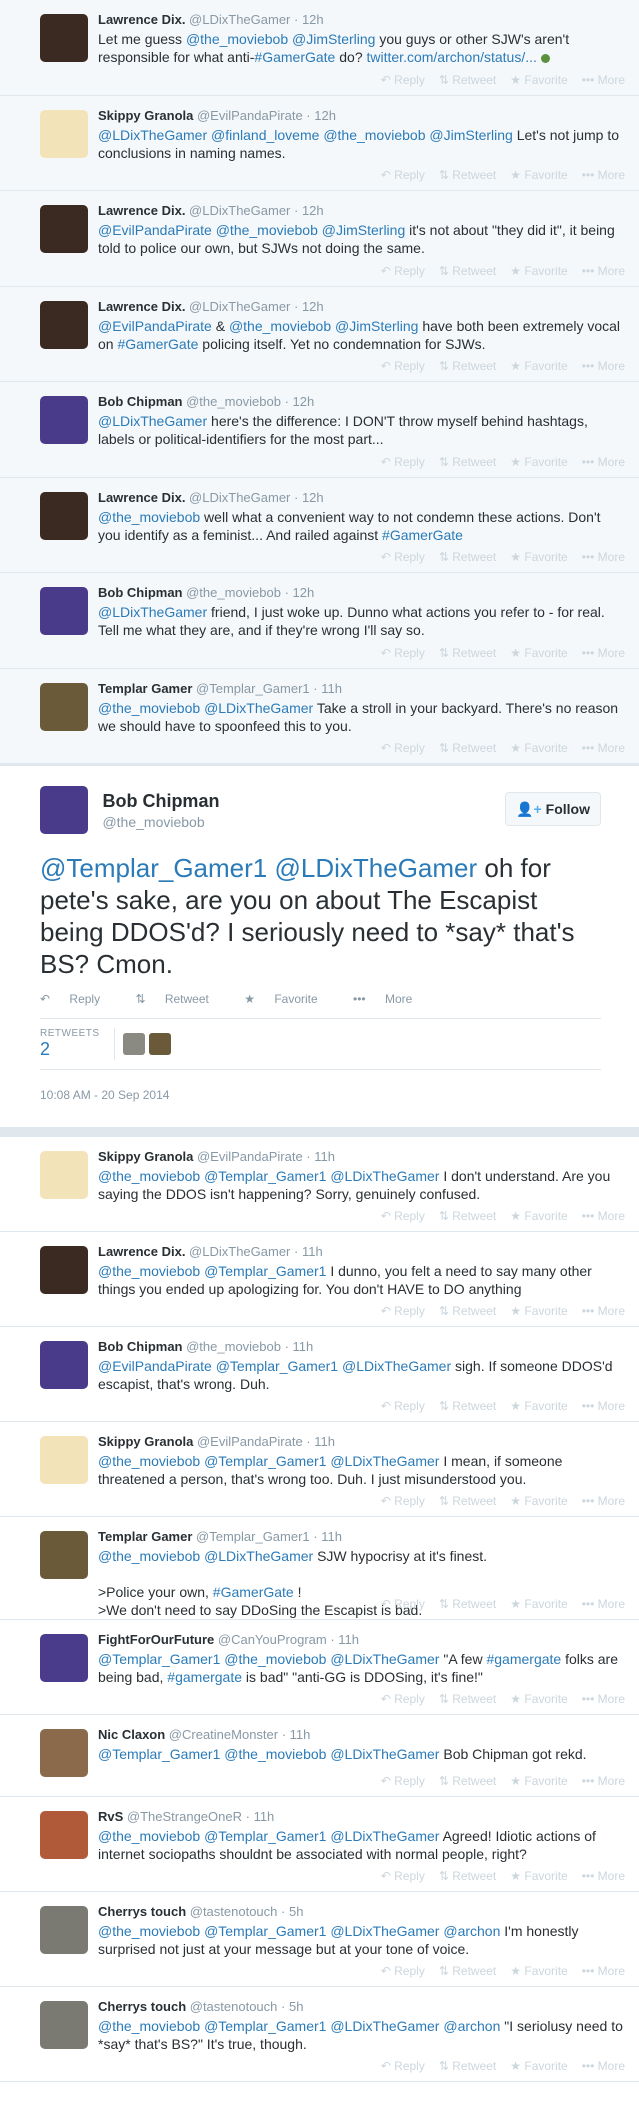  What do you see at coordinates (142, 2006) in the screenshot?
I see `author-name: Cherrys touch` at bounding box center [142, 2006].